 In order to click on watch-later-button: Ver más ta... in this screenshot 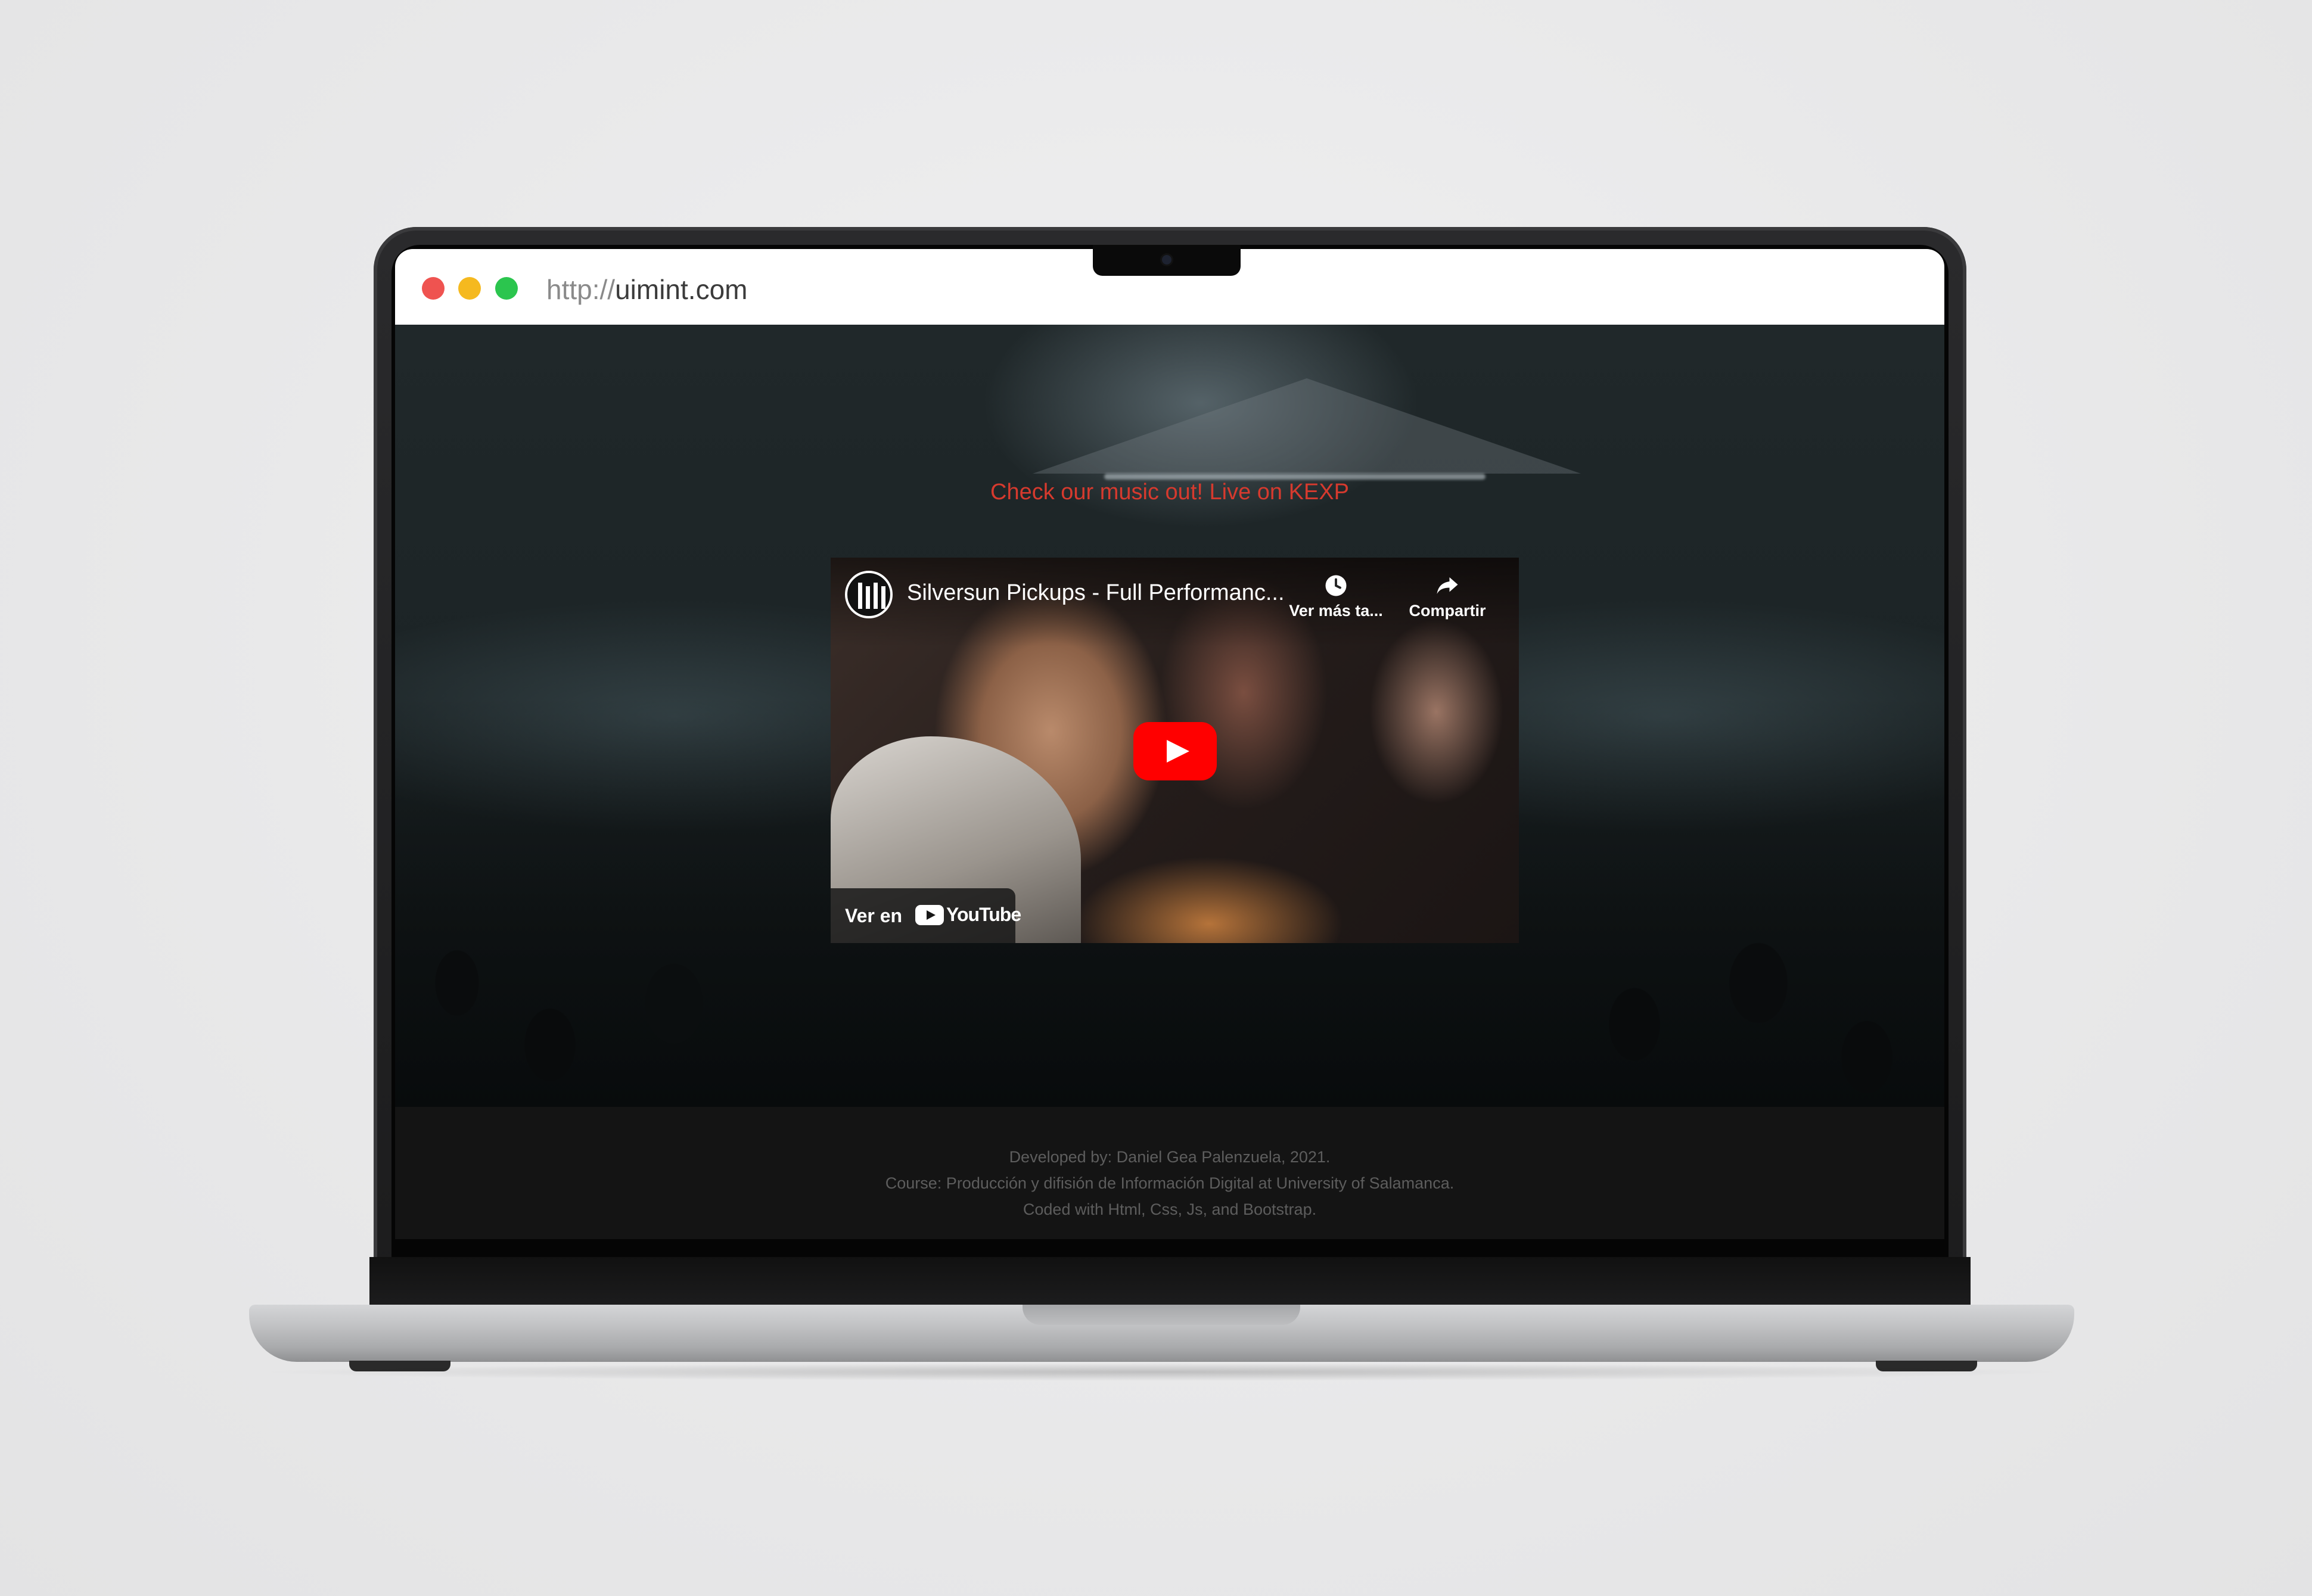, I will do `click(1336, 596)`.